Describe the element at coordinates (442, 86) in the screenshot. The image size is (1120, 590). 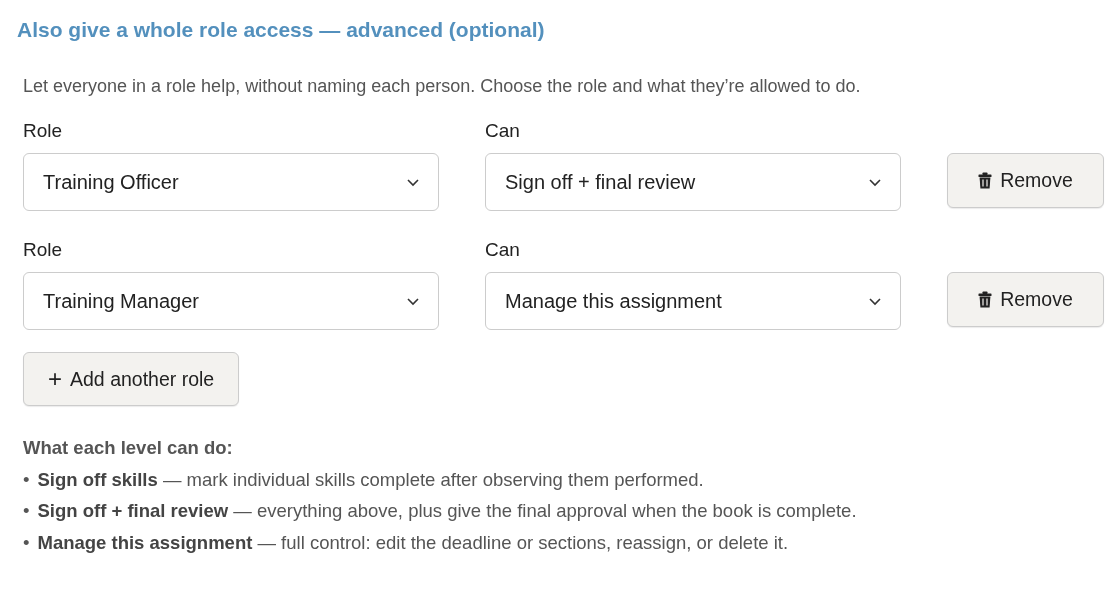
I see `description-text: Let everyone in a role help, without naming each person. Choose the role and what they’re allowed to do.` at that location.